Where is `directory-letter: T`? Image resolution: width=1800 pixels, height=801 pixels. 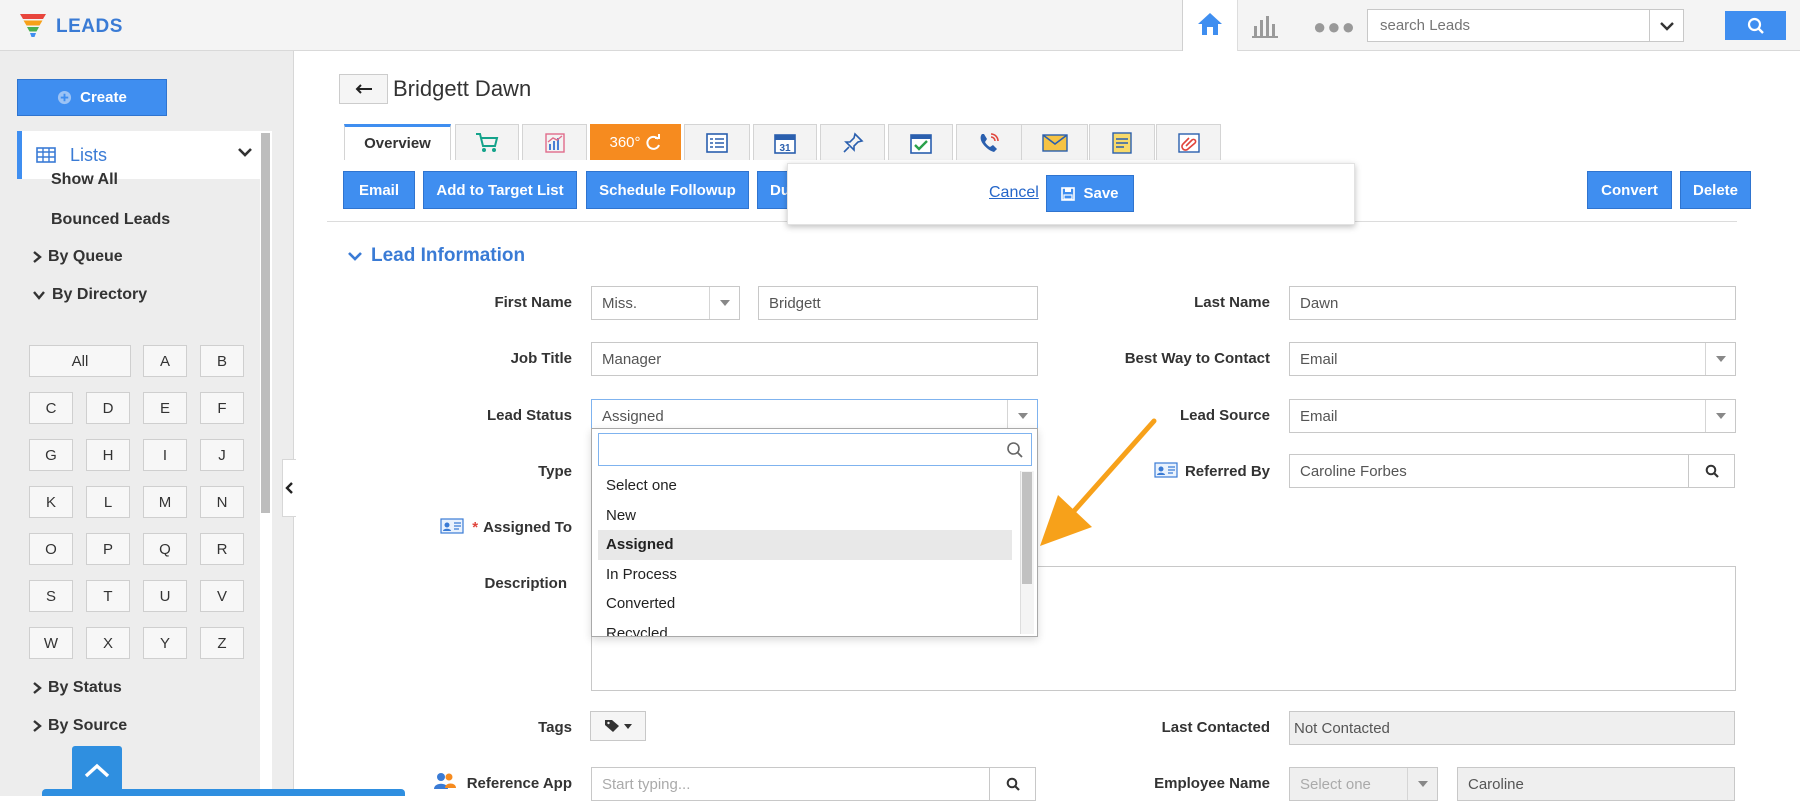
directory-letter: T is located at coordinates (108, 596).